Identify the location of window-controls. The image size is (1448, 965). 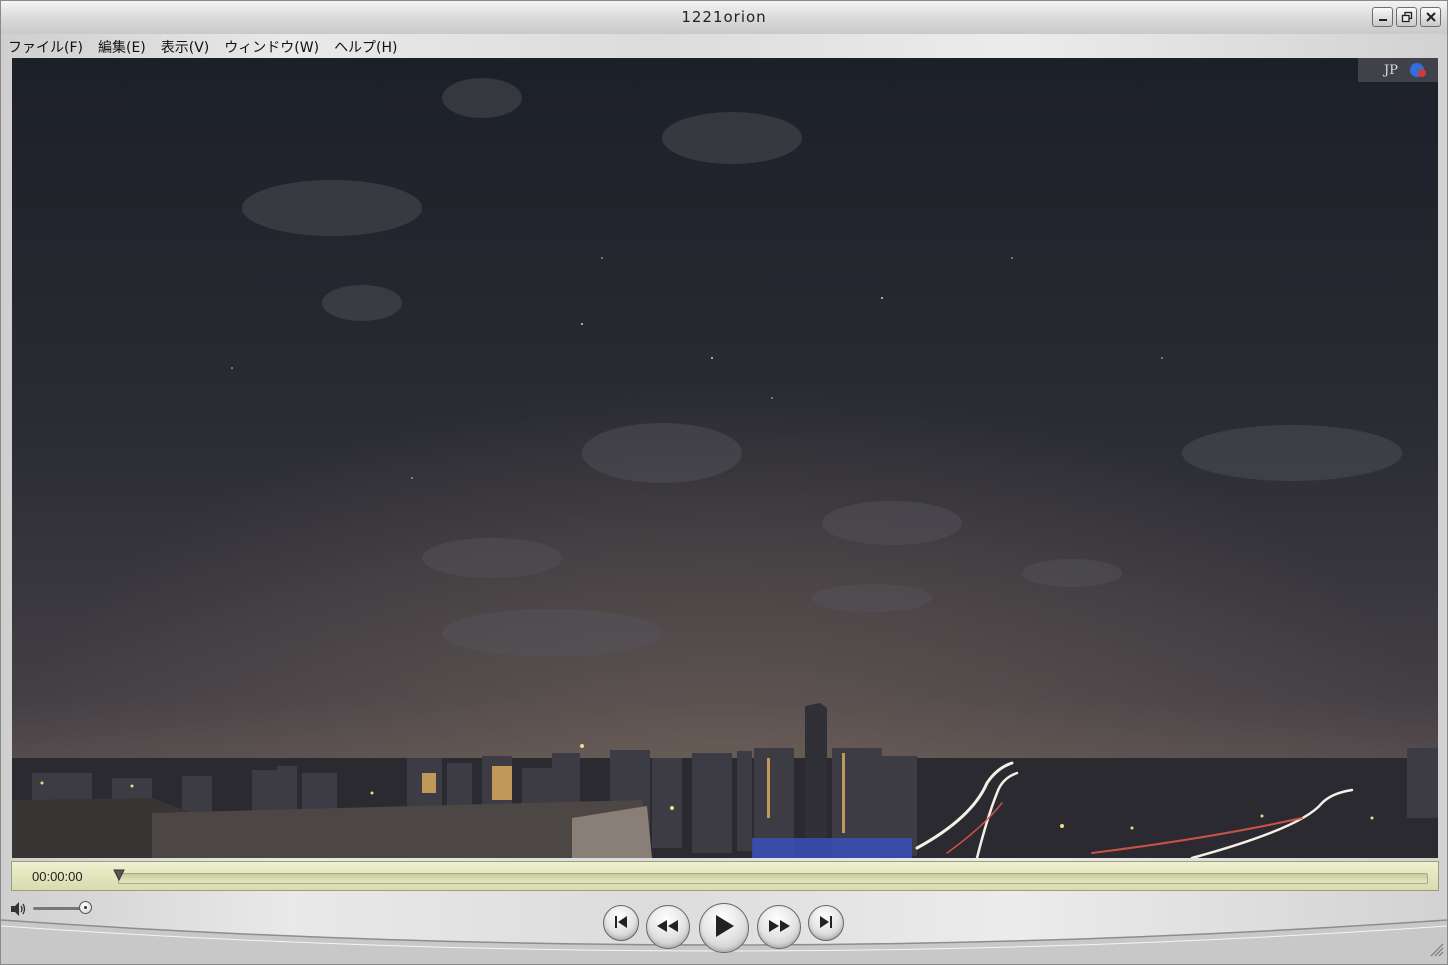
(1406, 17).